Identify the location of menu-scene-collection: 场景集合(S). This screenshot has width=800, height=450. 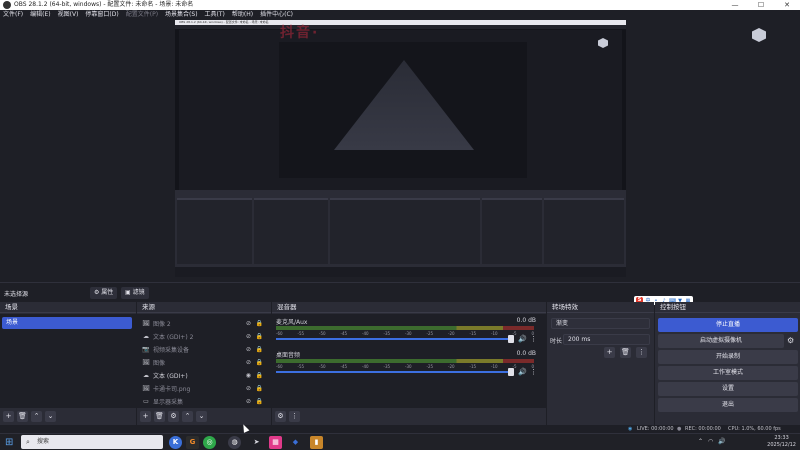
(181, 15).